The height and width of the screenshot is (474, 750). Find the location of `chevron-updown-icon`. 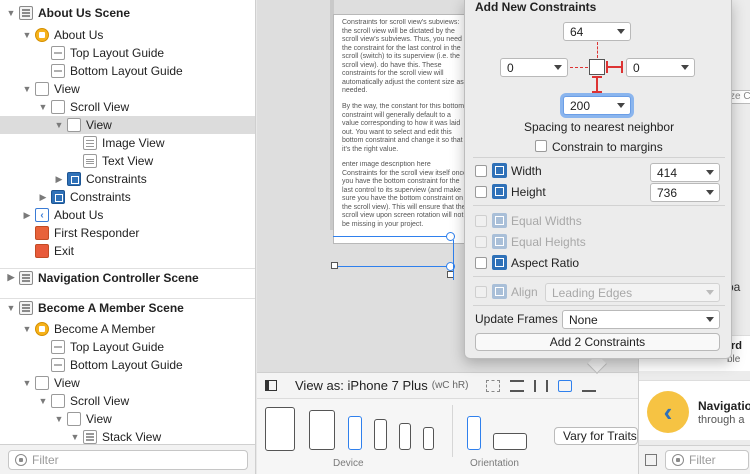

chevron-updown-icon is located at coordinates (710, 319).